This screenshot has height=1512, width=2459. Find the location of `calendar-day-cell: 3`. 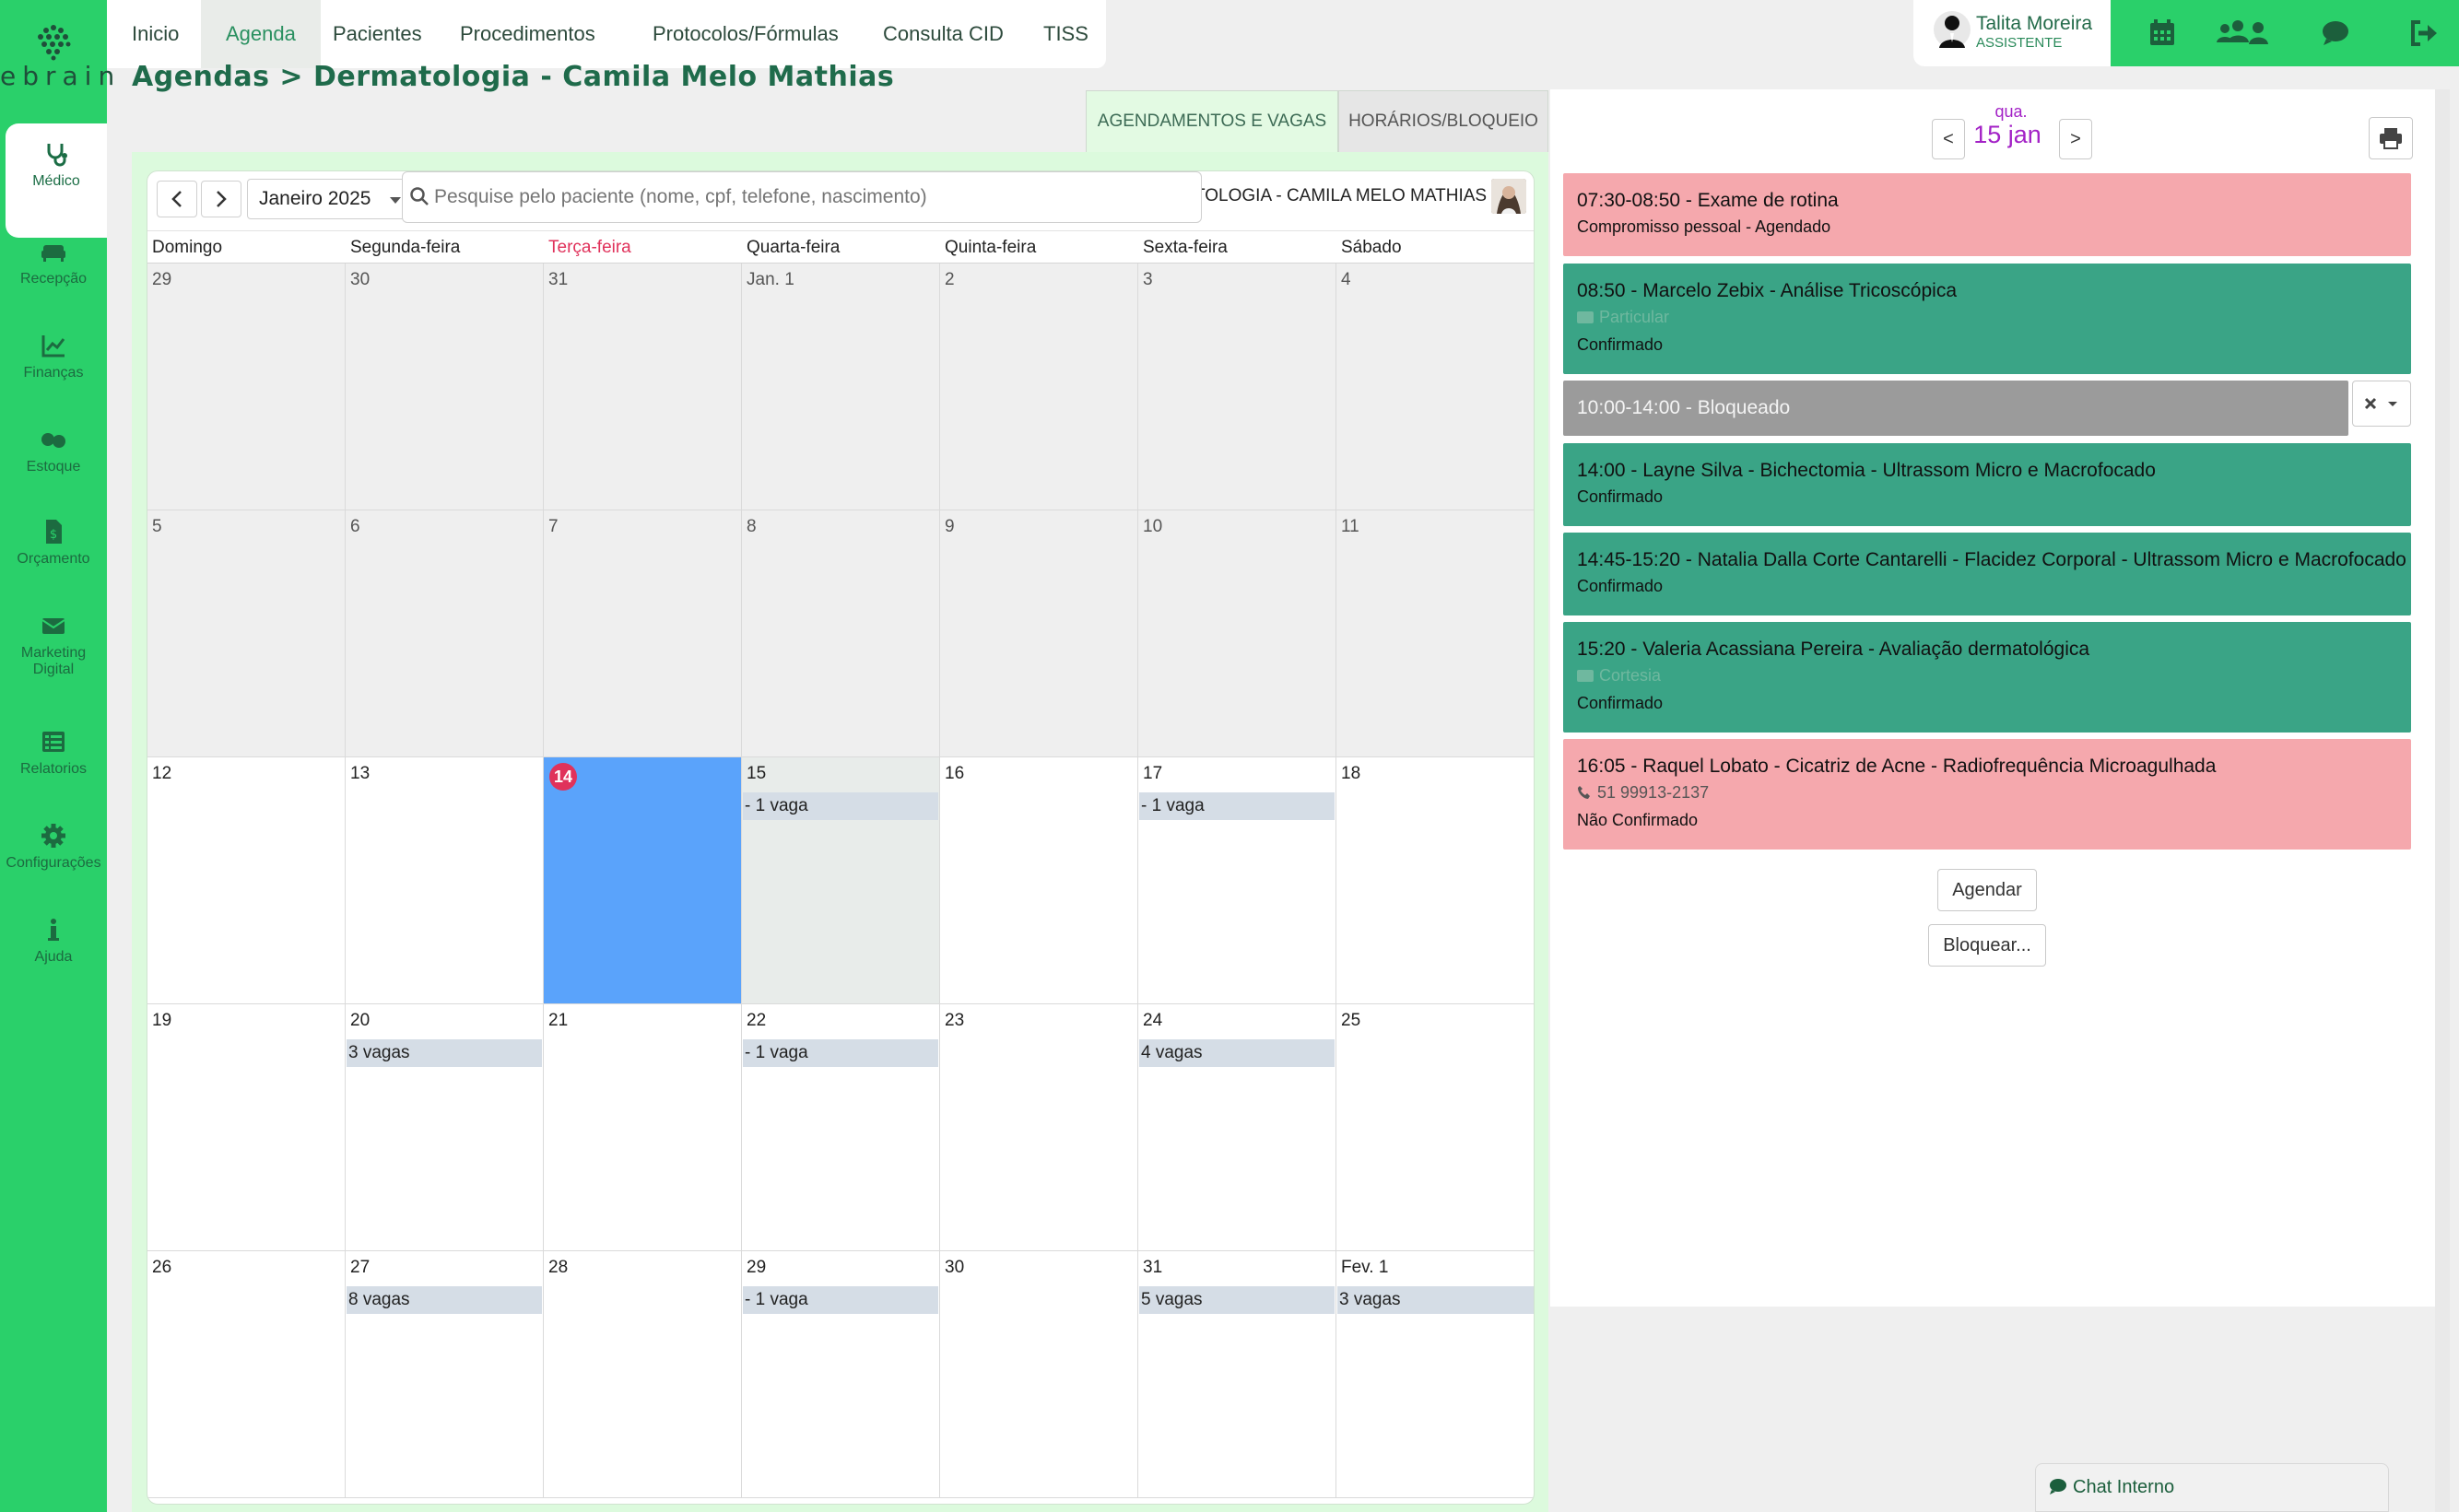

calendar-day-cell: 3 is located at coordinates (1237, 387).